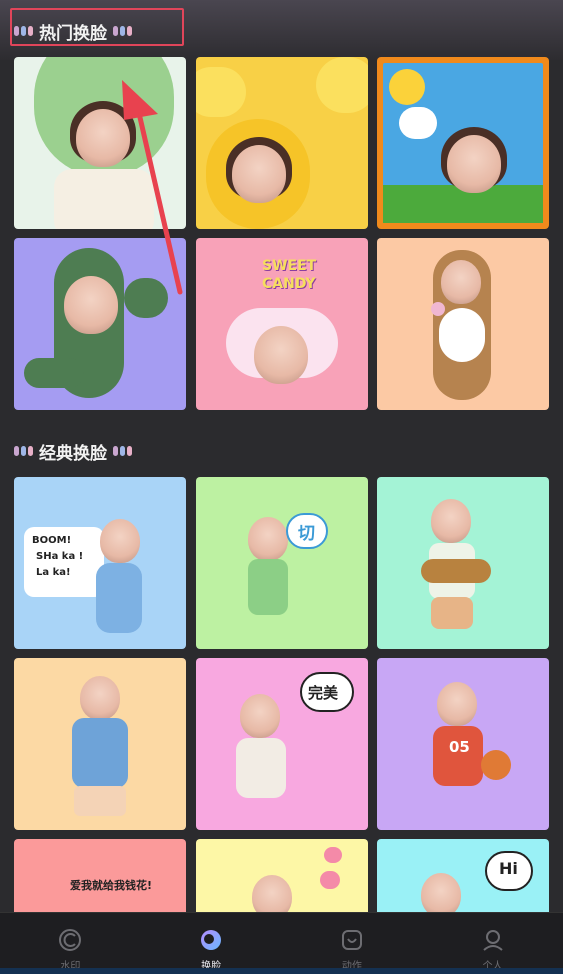  I want to click on bottom-nav: 水印 换脸 动作 个人, so click(281, 943).